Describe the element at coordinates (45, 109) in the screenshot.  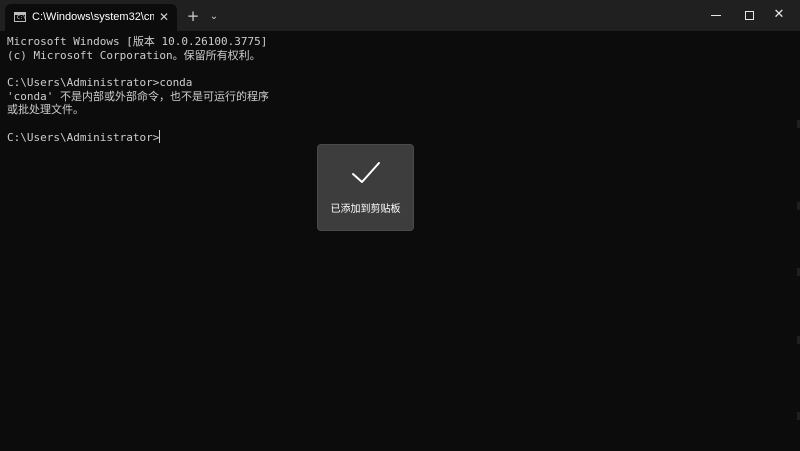
I see `terminal-line: 或批处理文件。` at that location.